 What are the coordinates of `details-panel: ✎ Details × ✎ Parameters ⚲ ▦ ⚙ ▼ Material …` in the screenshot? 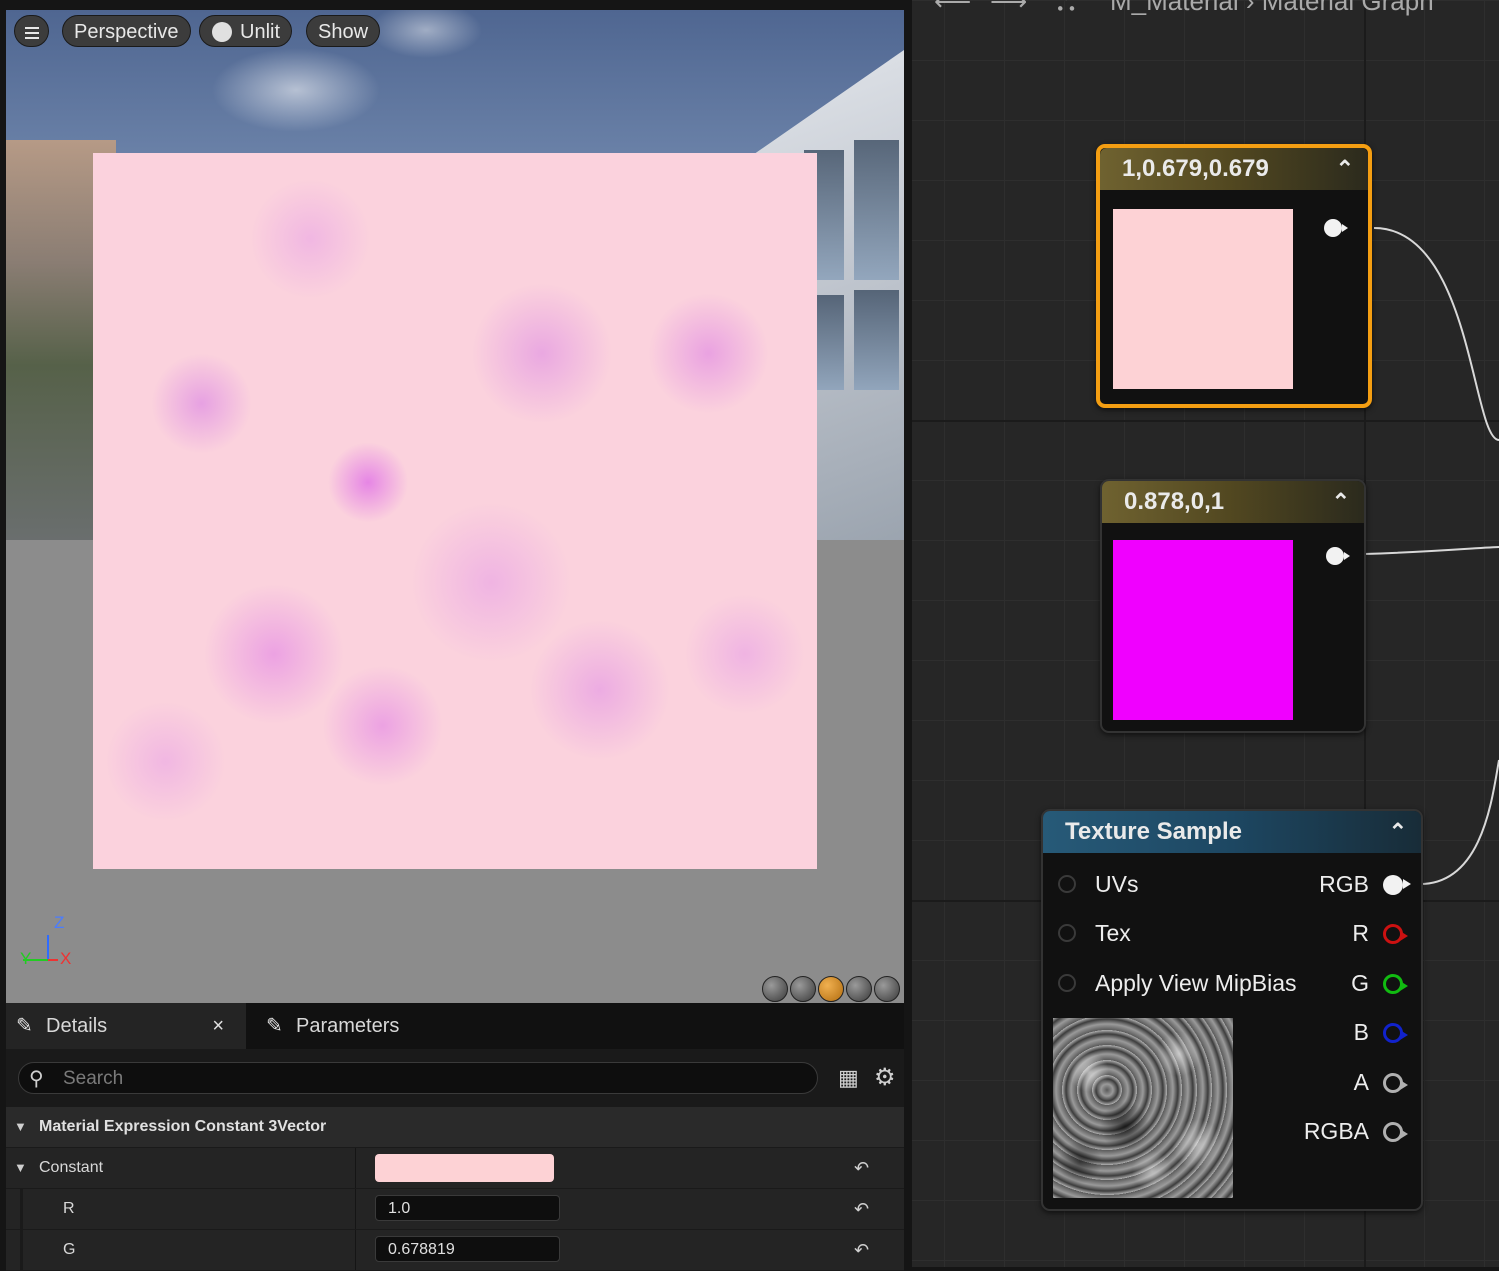 It's located at (455, 1137).